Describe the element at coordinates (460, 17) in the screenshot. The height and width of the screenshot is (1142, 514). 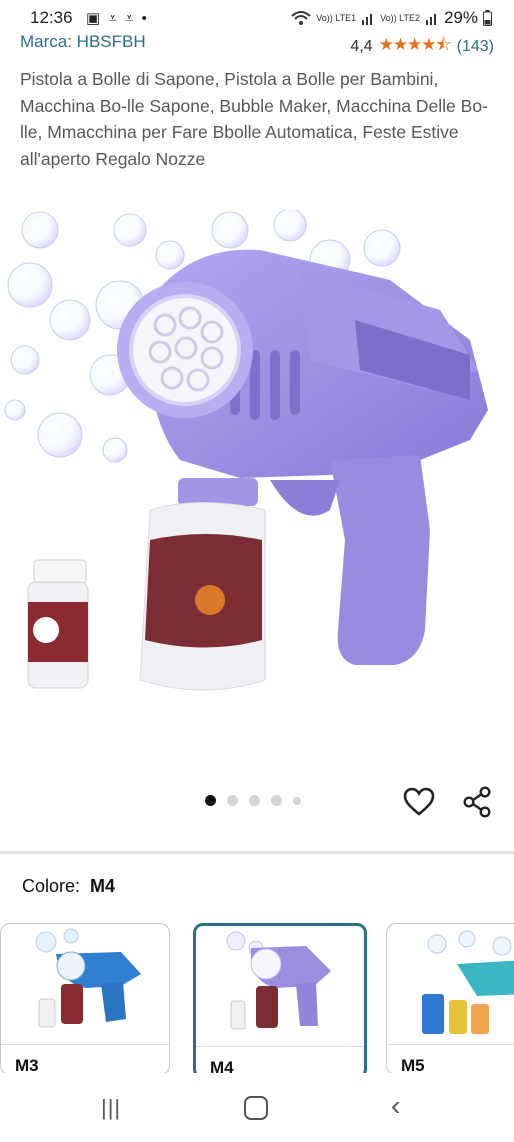
I see `battery-percent: 29%` at that location.